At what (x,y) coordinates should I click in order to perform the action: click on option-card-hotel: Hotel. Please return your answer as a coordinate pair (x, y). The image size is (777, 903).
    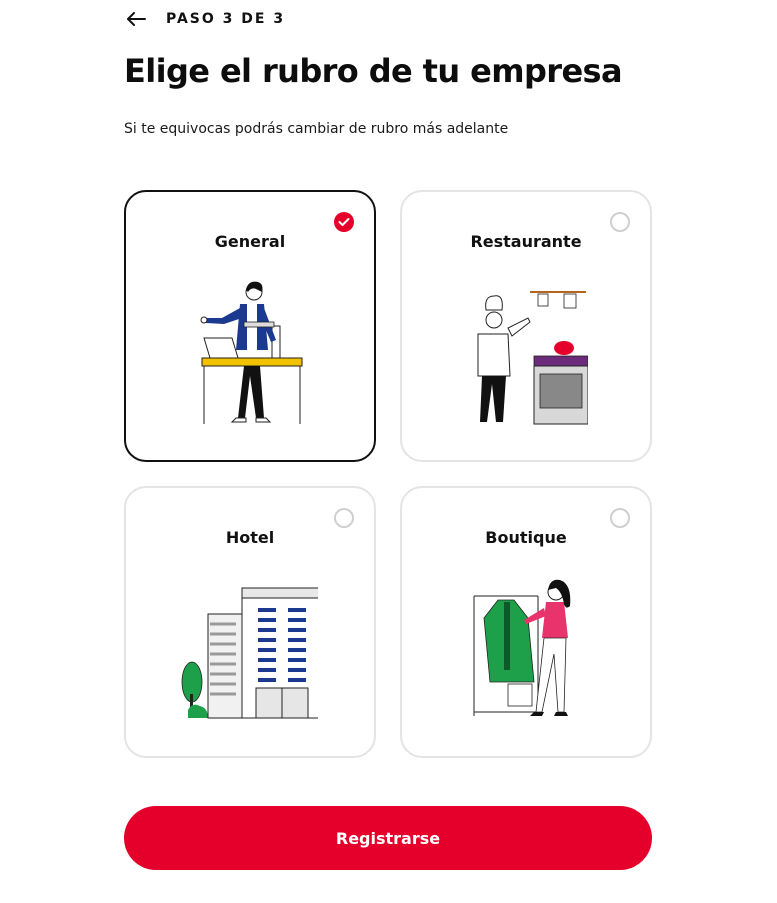
    Looking at the image, I should click on (250, 622).